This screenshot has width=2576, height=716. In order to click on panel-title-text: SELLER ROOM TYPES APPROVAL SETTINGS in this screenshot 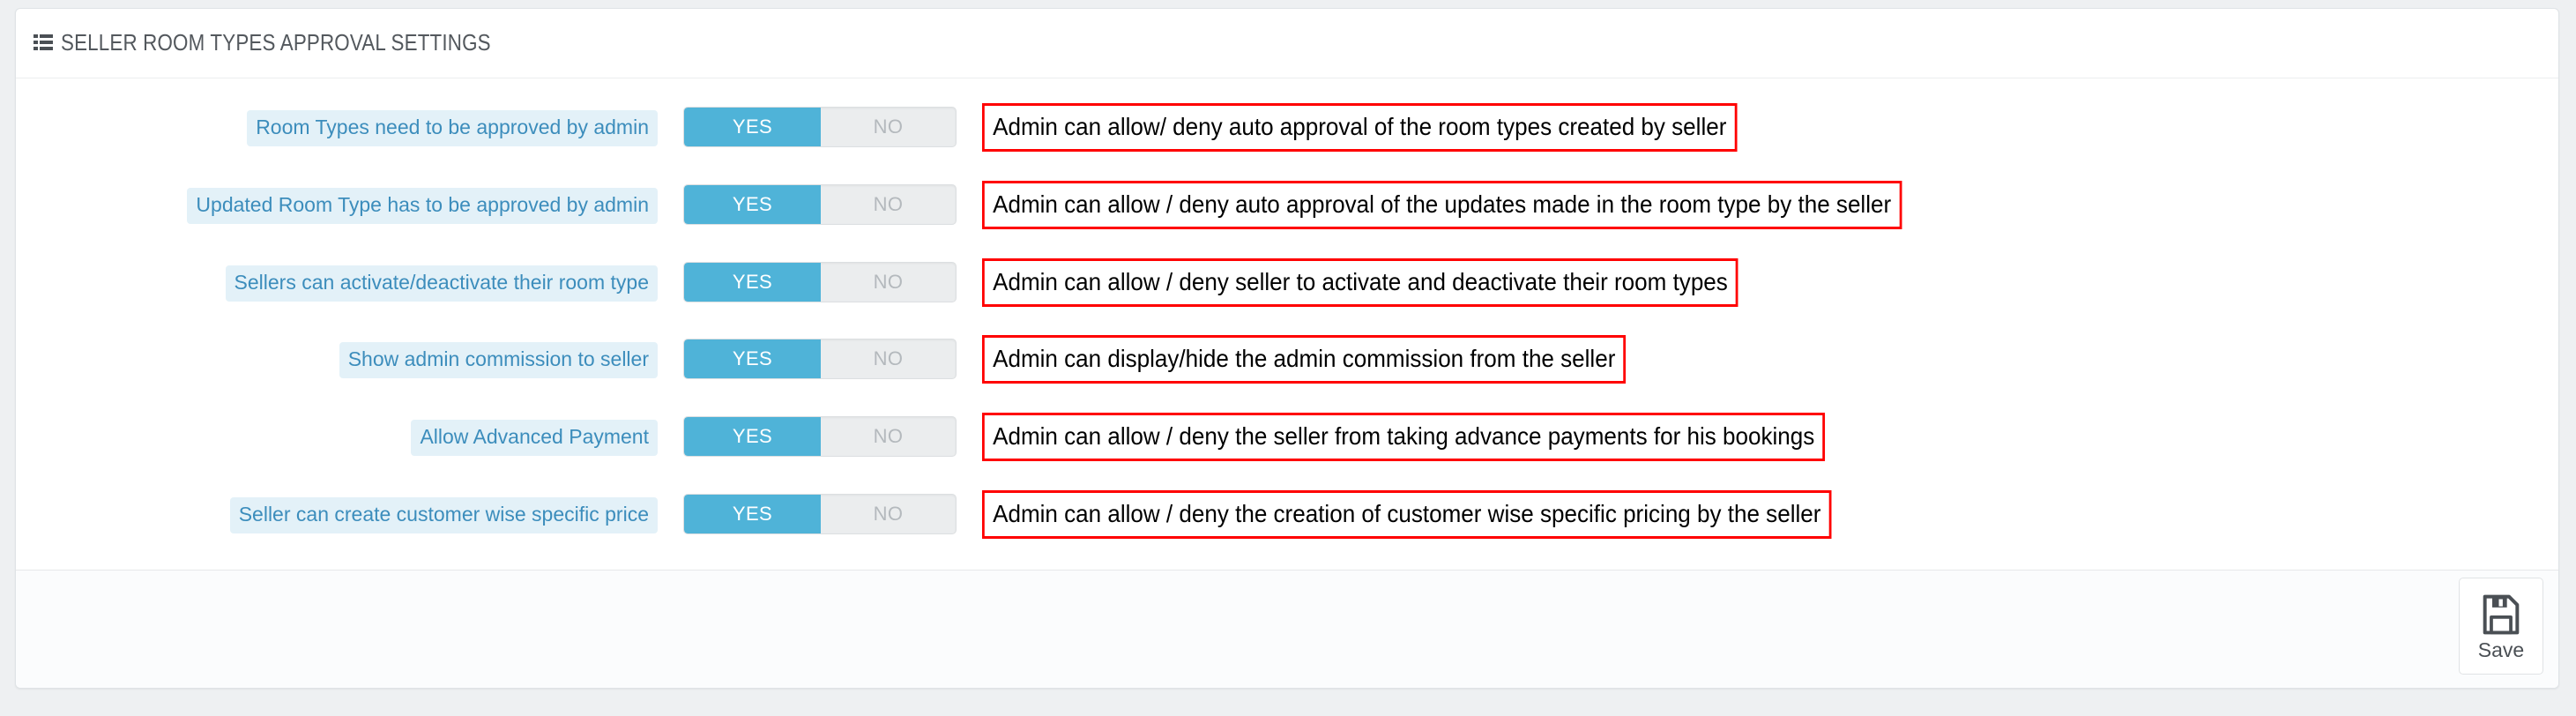, I will do `click(276, 42)`.